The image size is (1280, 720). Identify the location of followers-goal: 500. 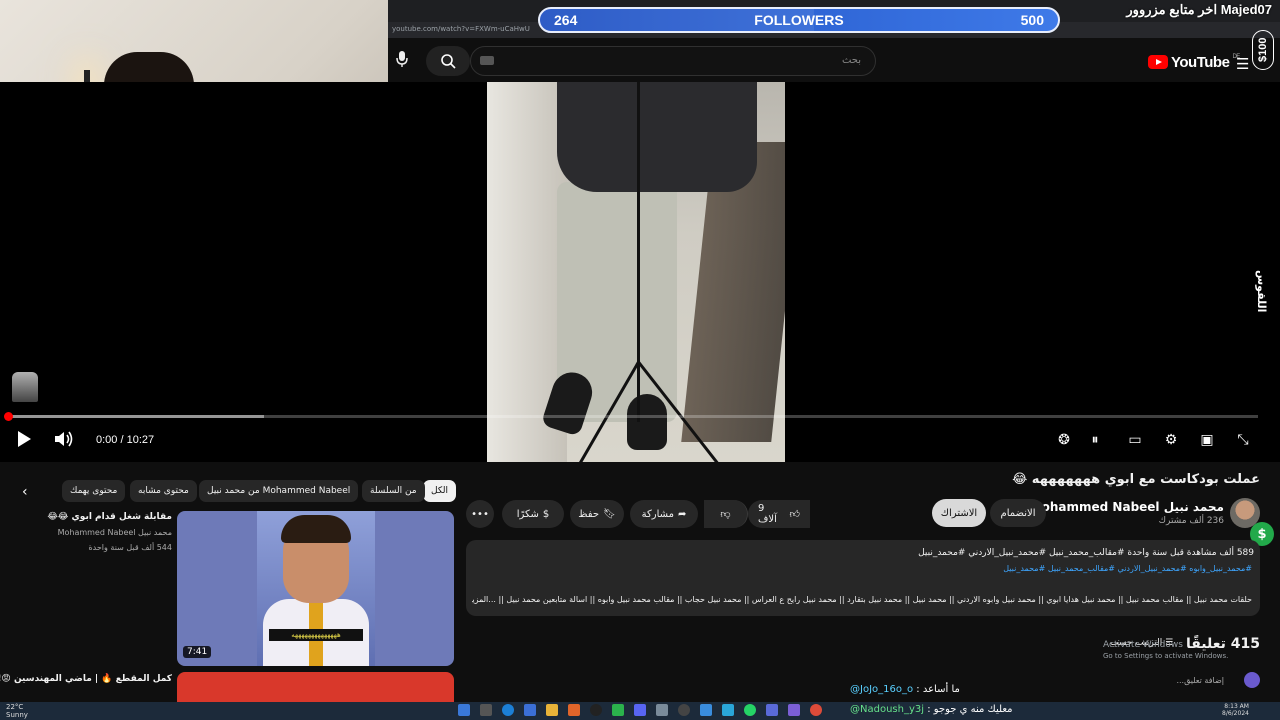
(1032, 20).